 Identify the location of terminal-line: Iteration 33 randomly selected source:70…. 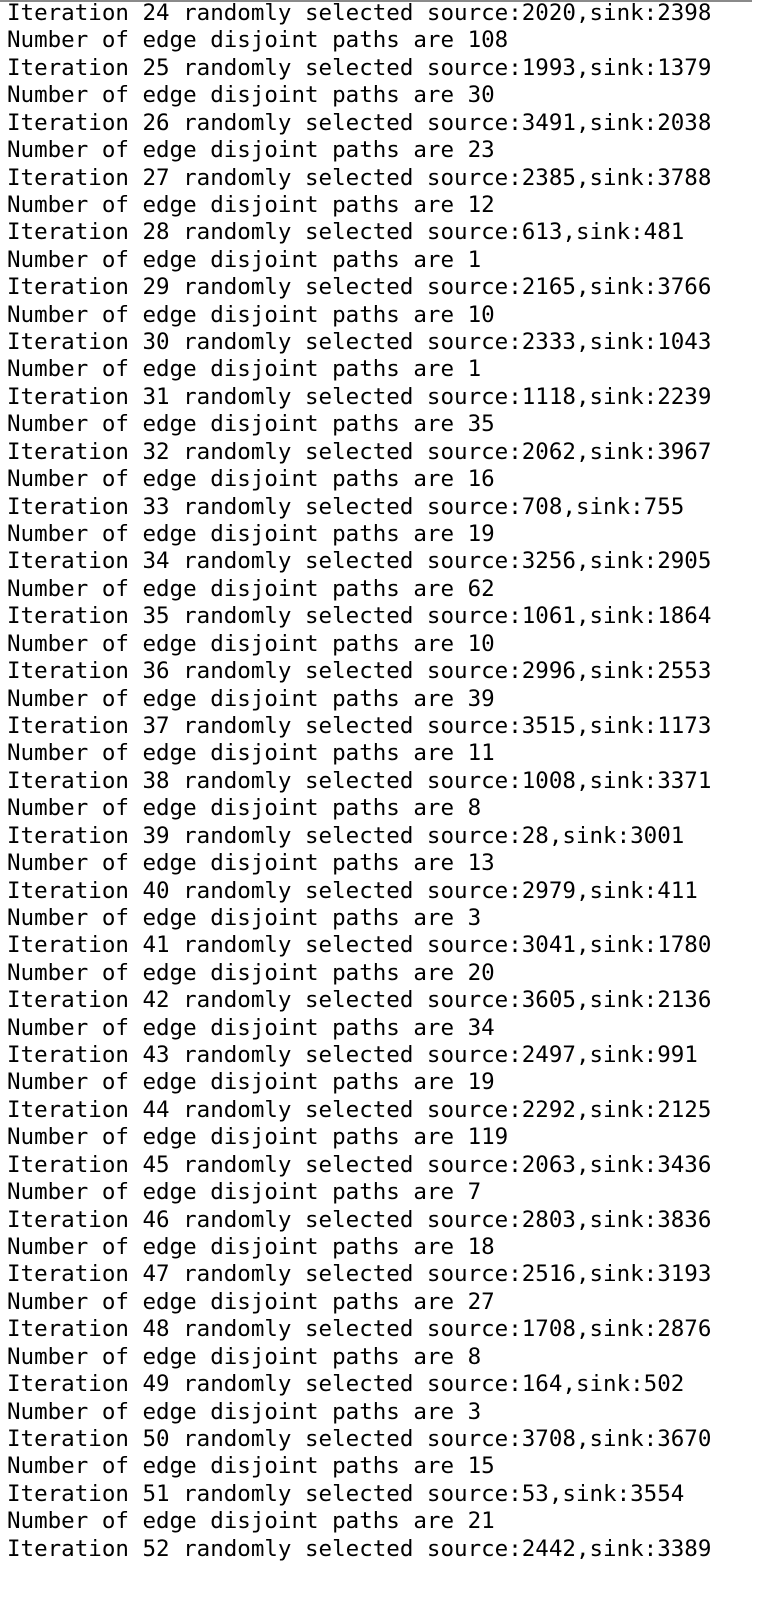
(346, 506).